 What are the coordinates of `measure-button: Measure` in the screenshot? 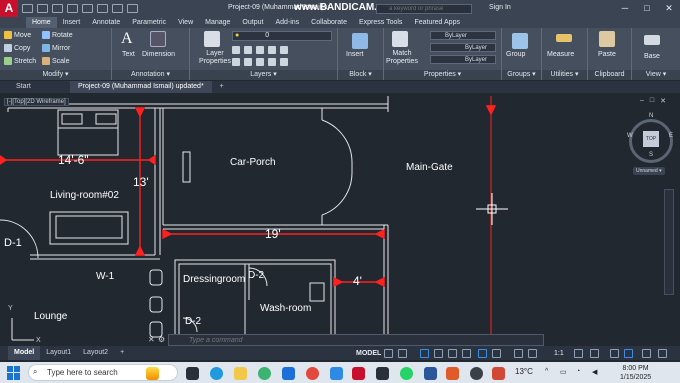 It's located at (560, 54).